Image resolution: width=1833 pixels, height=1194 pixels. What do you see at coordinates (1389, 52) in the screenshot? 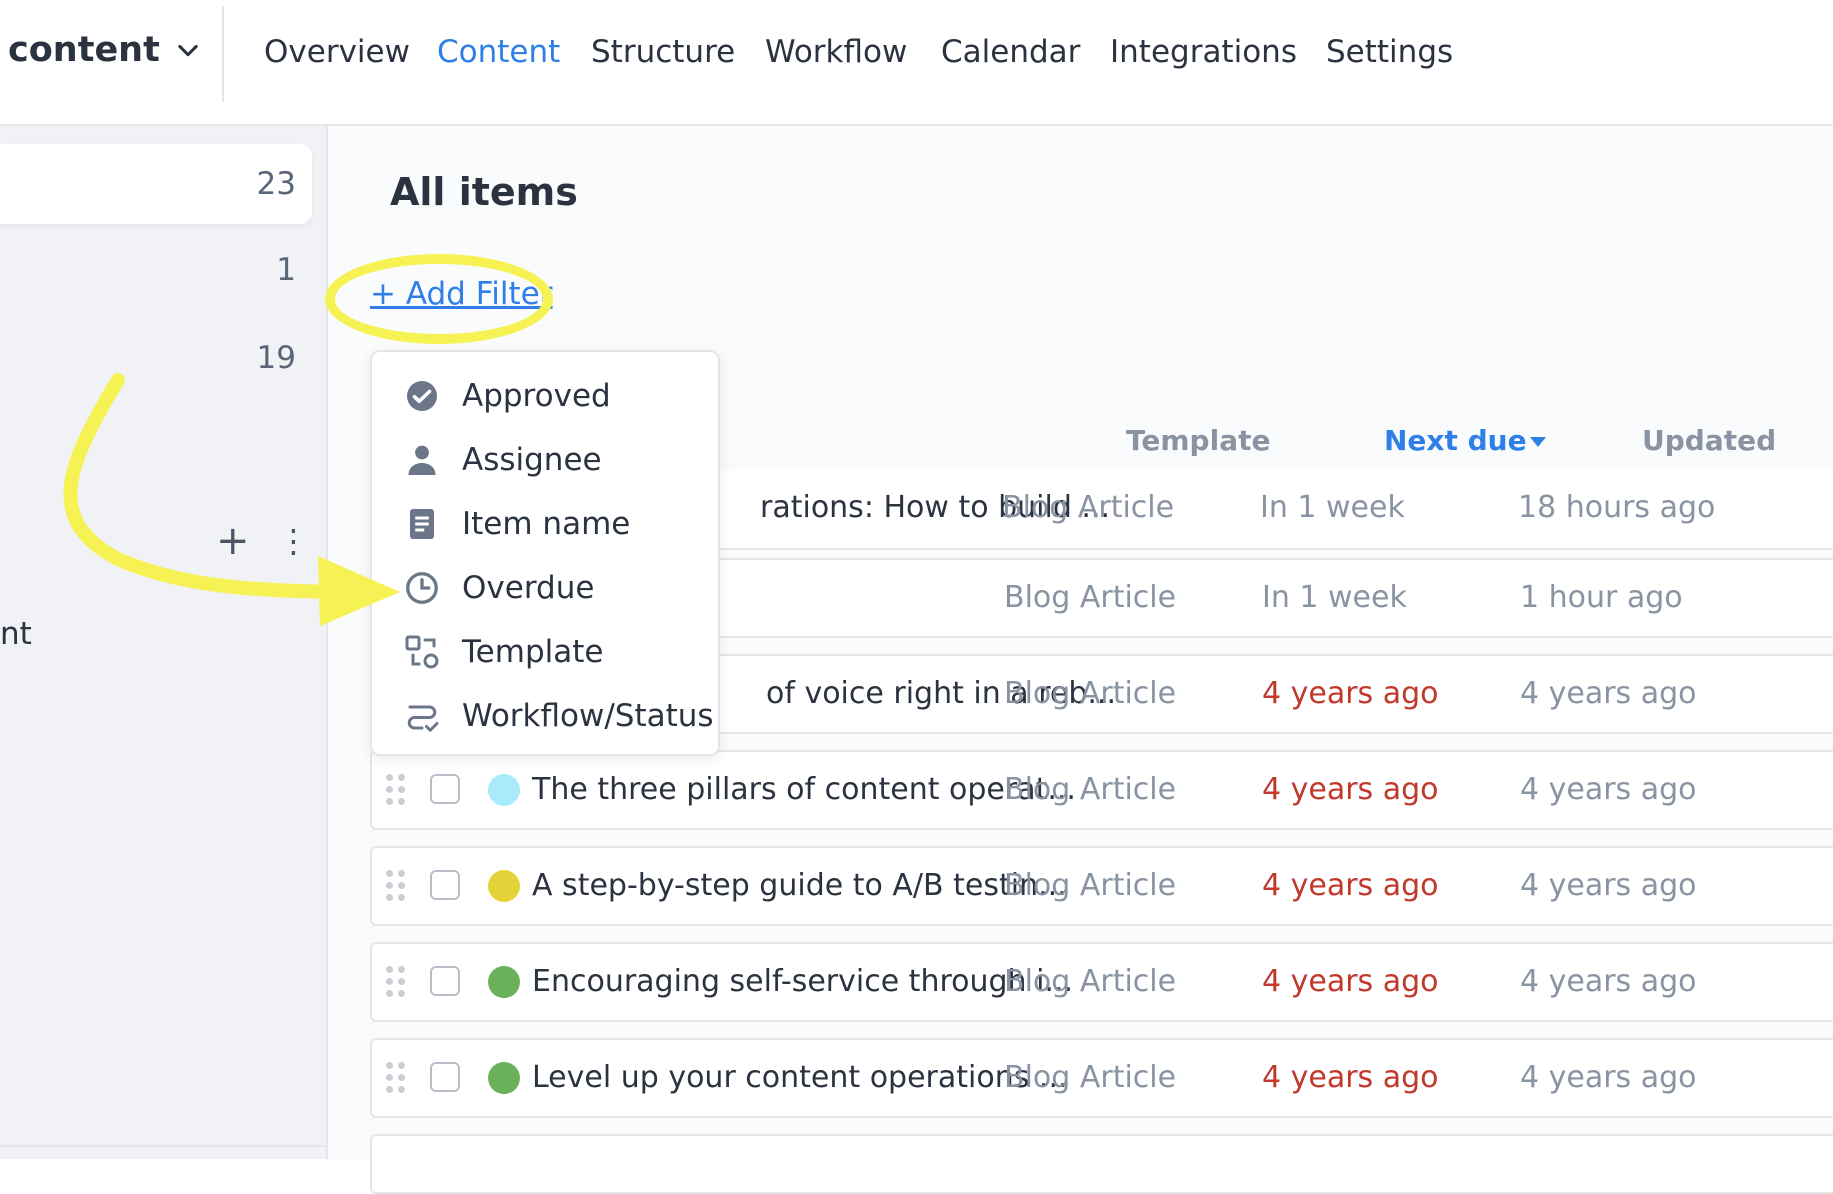
I see `tab-settings: Settings` at bounding box center [1389, 52].